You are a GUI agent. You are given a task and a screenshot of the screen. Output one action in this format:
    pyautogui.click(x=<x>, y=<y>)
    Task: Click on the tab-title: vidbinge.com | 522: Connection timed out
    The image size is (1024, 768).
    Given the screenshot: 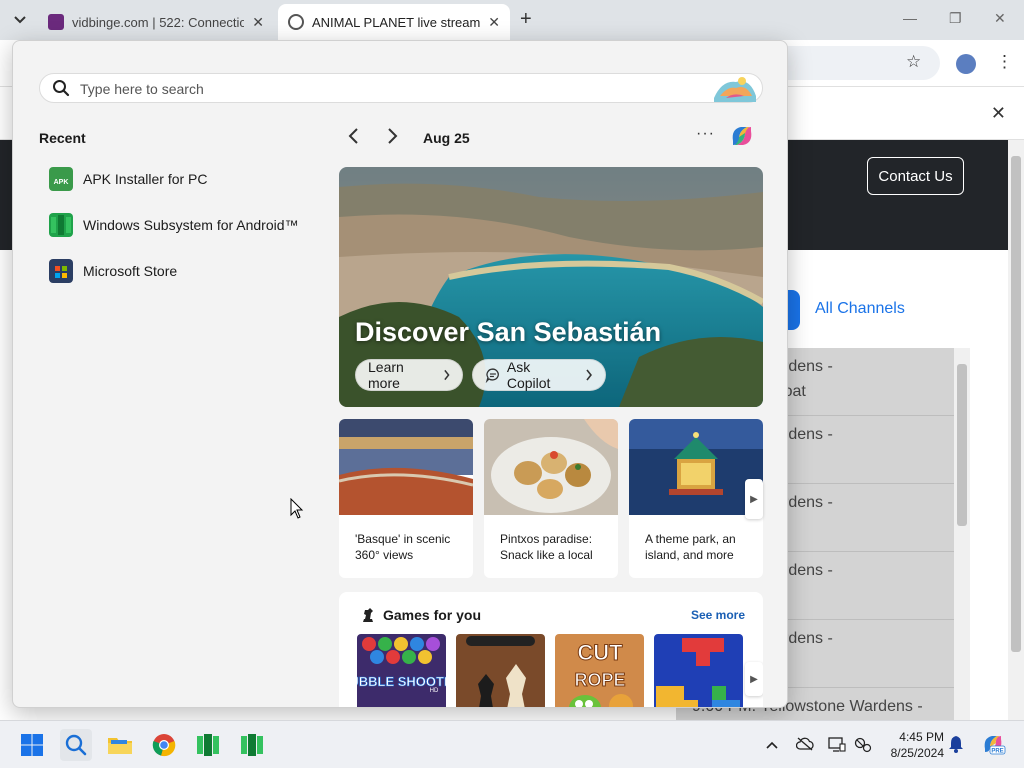 What is the action you would take?
    pyautogui.click(x=158, y=22)
    